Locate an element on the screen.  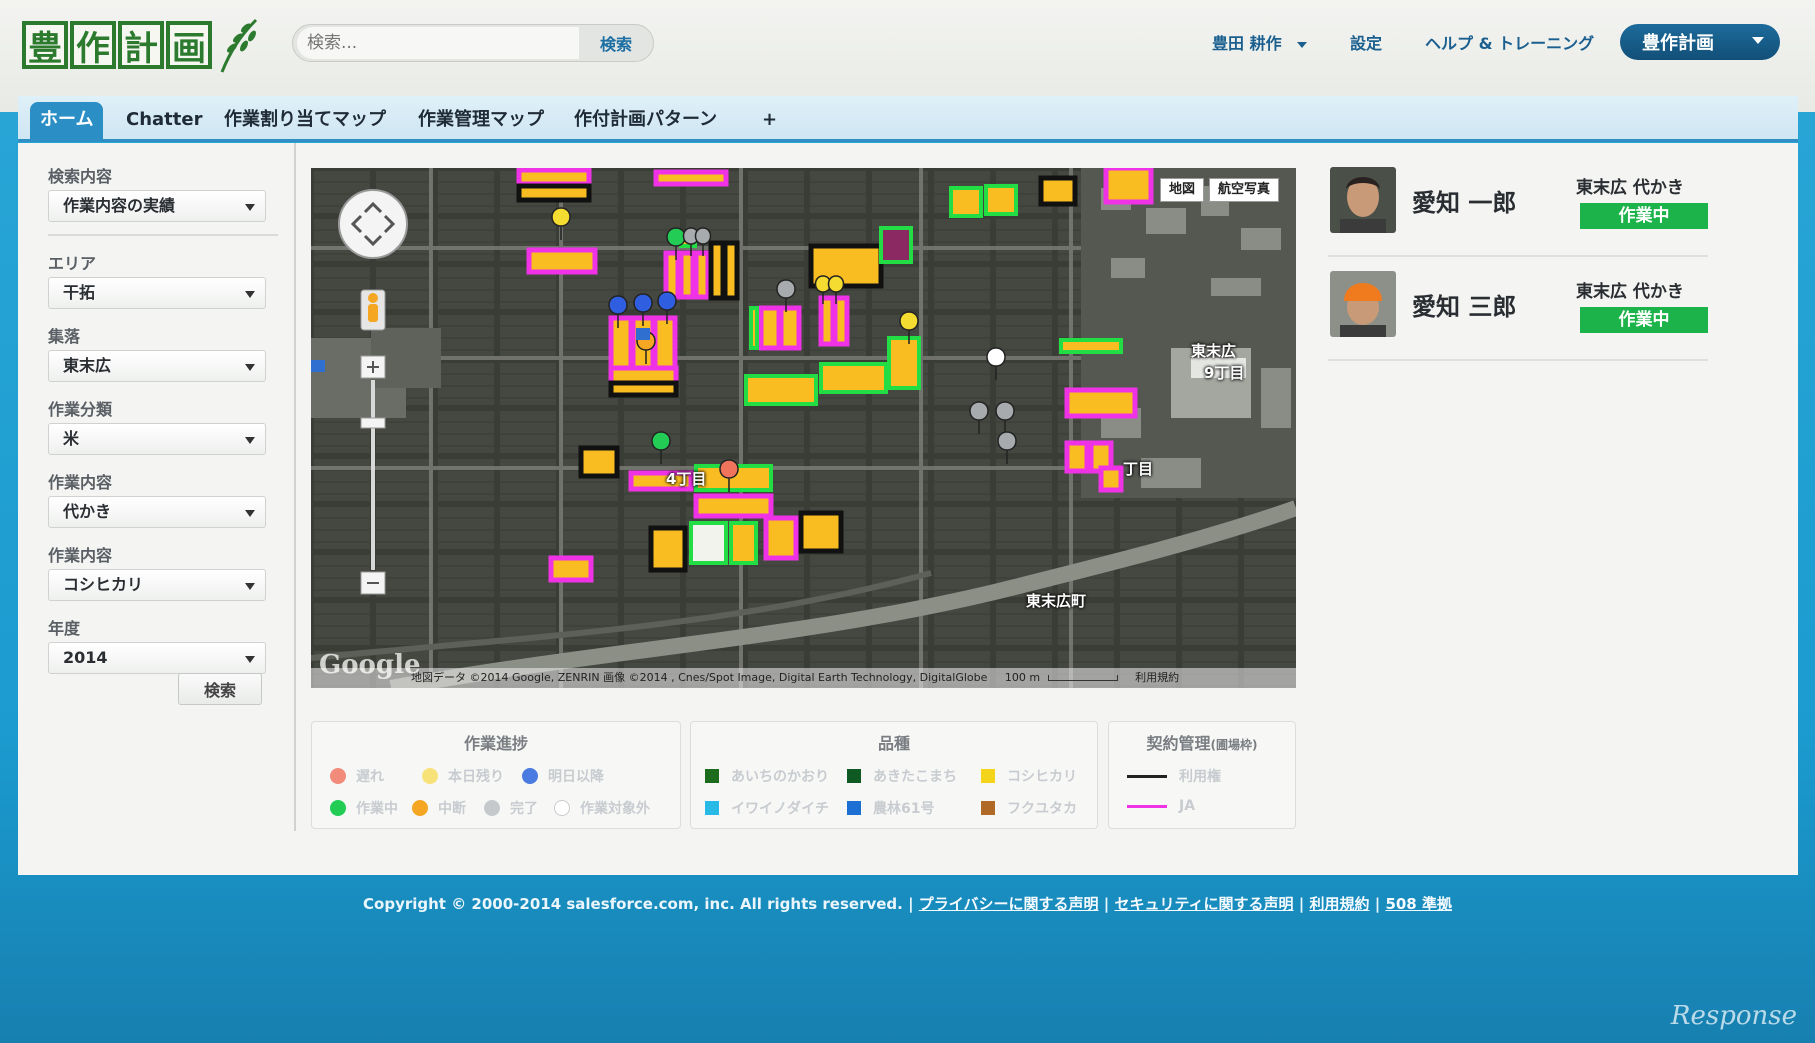
tab-bar: ホーム Chatter 作業割り当てマップ 作業管理マップ 作付計画パターン + is located at coordinates (908, 119).